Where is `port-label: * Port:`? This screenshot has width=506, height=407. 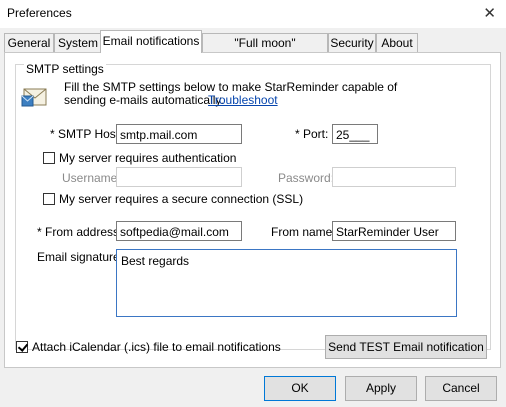 port-label: * Port: is located at coordinates (312, 134).